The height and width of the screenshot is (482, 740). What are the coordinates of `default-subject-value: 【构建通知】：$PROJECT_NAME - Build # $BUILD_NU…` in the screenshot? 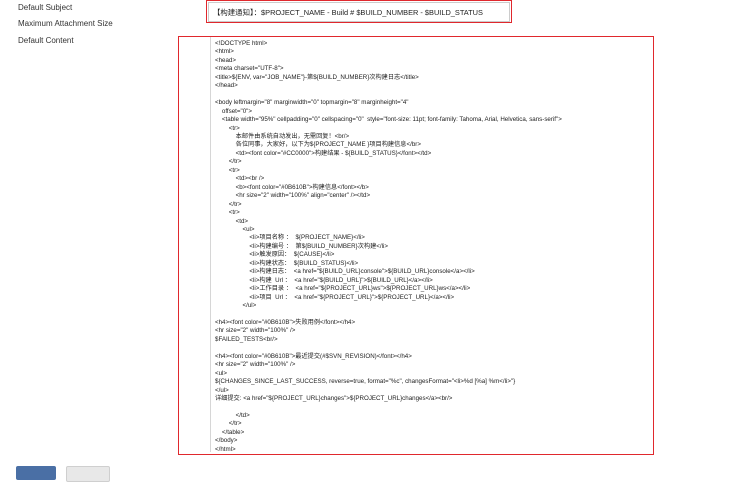 It's located at (348, 12).